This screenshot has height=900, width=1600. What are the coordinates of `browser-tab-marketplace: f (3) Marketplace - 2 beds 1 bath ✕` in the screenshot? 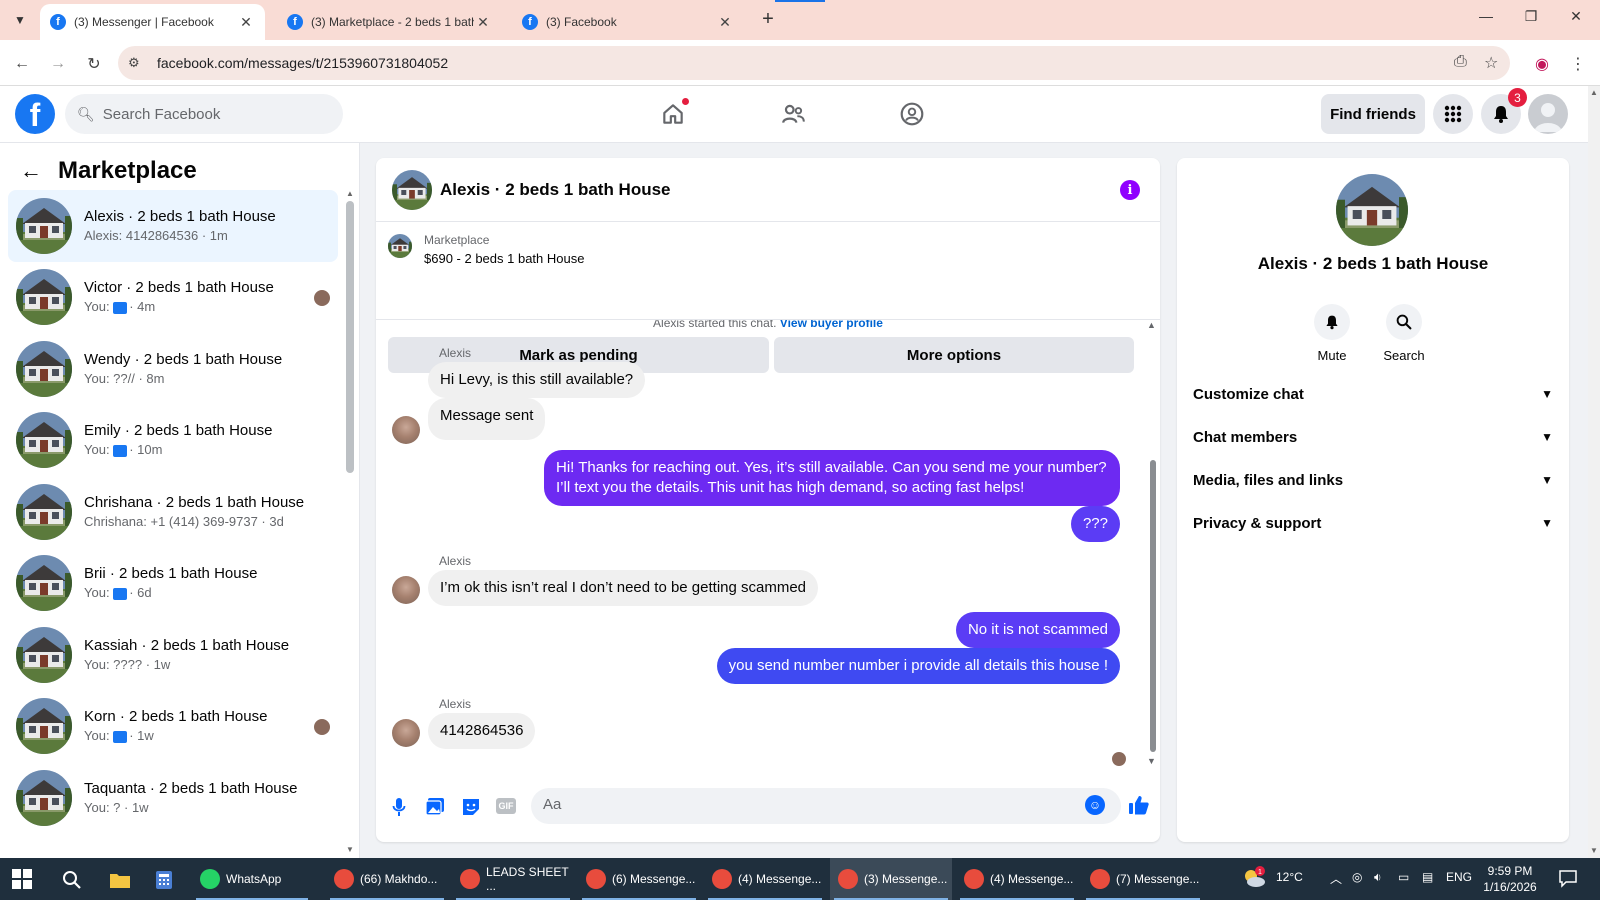 It's located at (389, 22).